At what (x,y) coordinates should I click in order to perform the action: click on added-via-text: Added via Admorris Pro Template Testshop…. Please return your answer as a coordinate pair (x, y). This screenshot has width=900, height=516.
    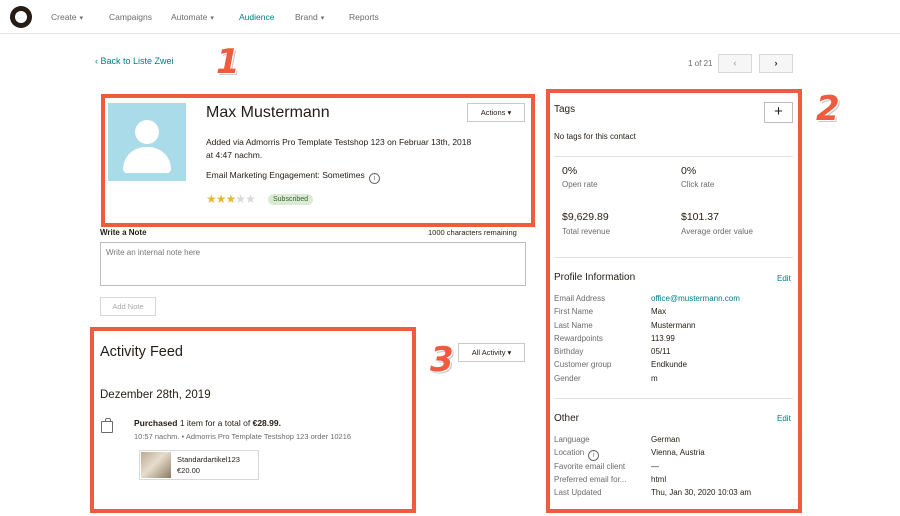
    Looking at the image, I should click on (339, 148).